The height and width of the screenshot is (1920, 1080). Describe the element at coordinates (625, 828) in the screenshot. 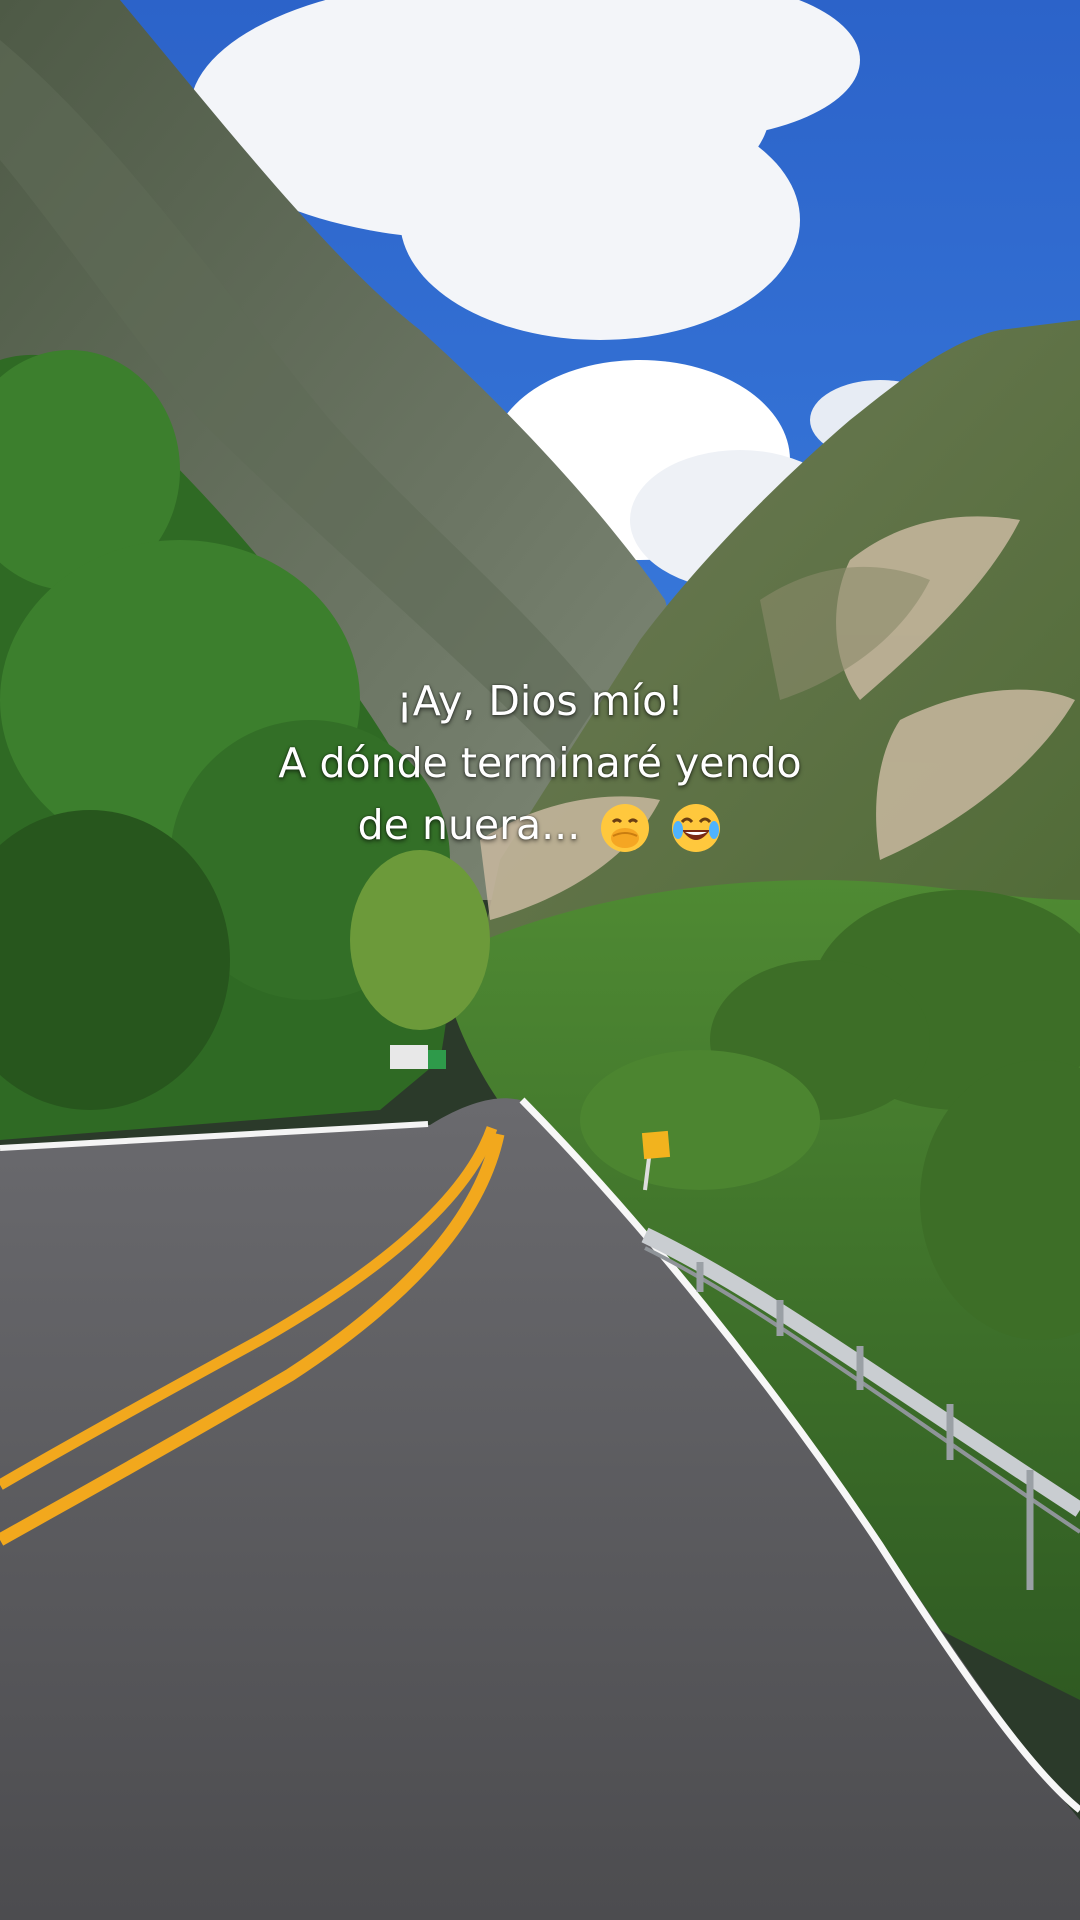

I see `face-with-hand-over-mouth-icon` at that location.